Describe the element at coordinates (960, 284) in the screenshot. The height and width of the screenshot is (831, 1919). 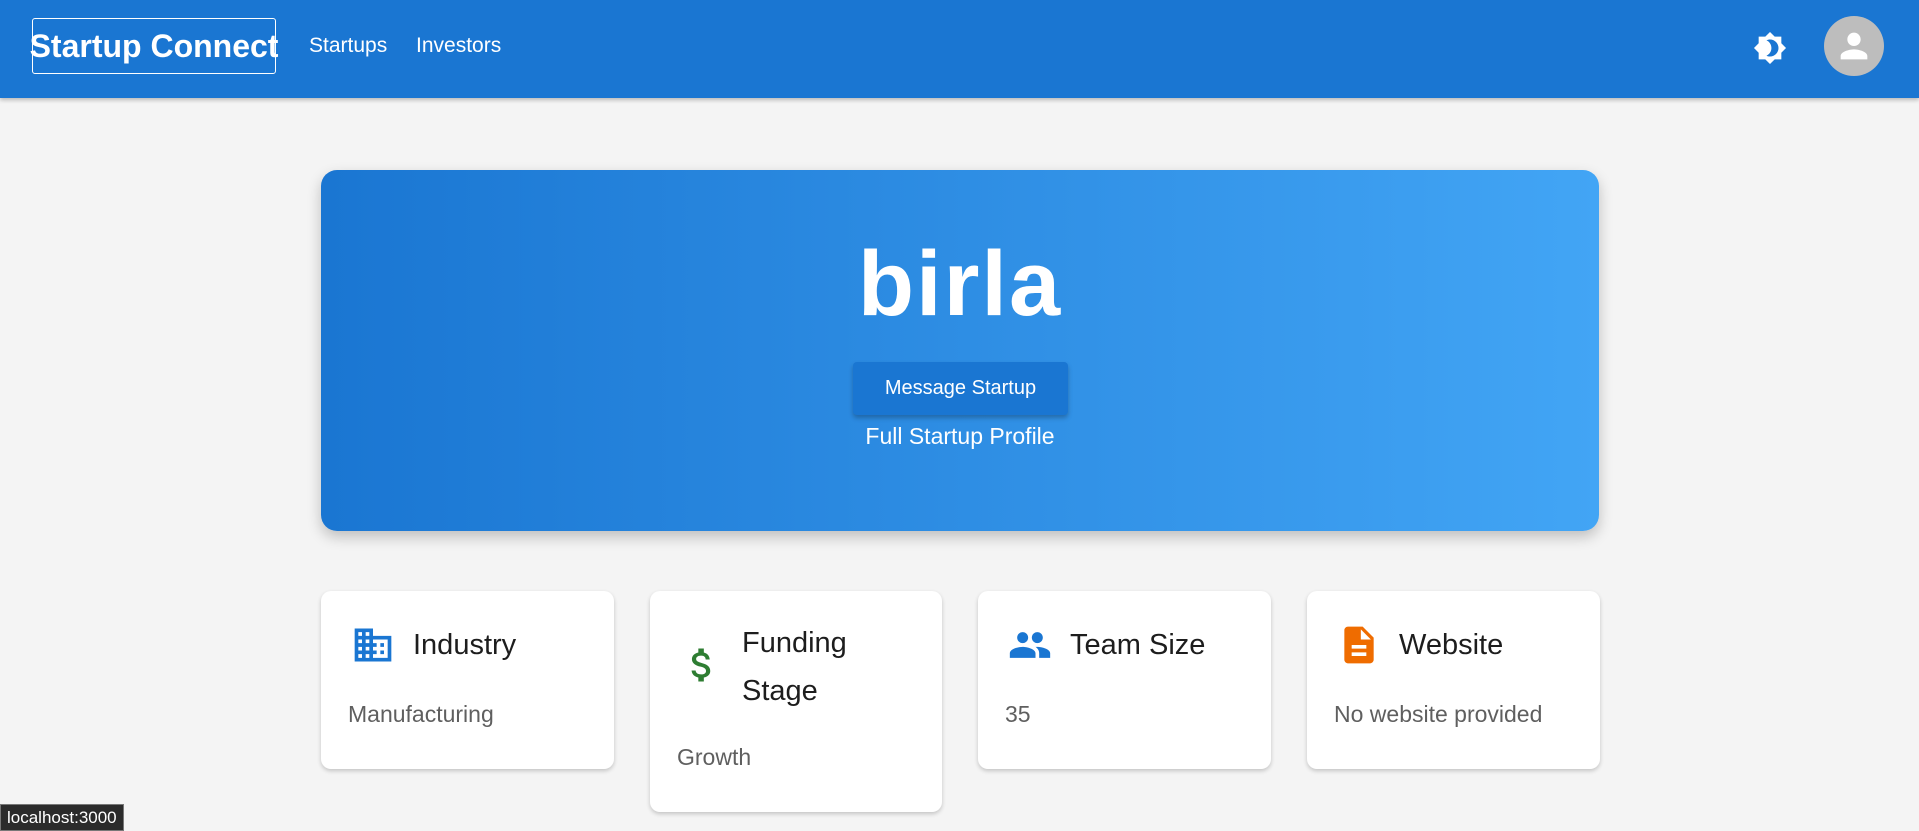
I see `startup-name-title: birla` at that location.